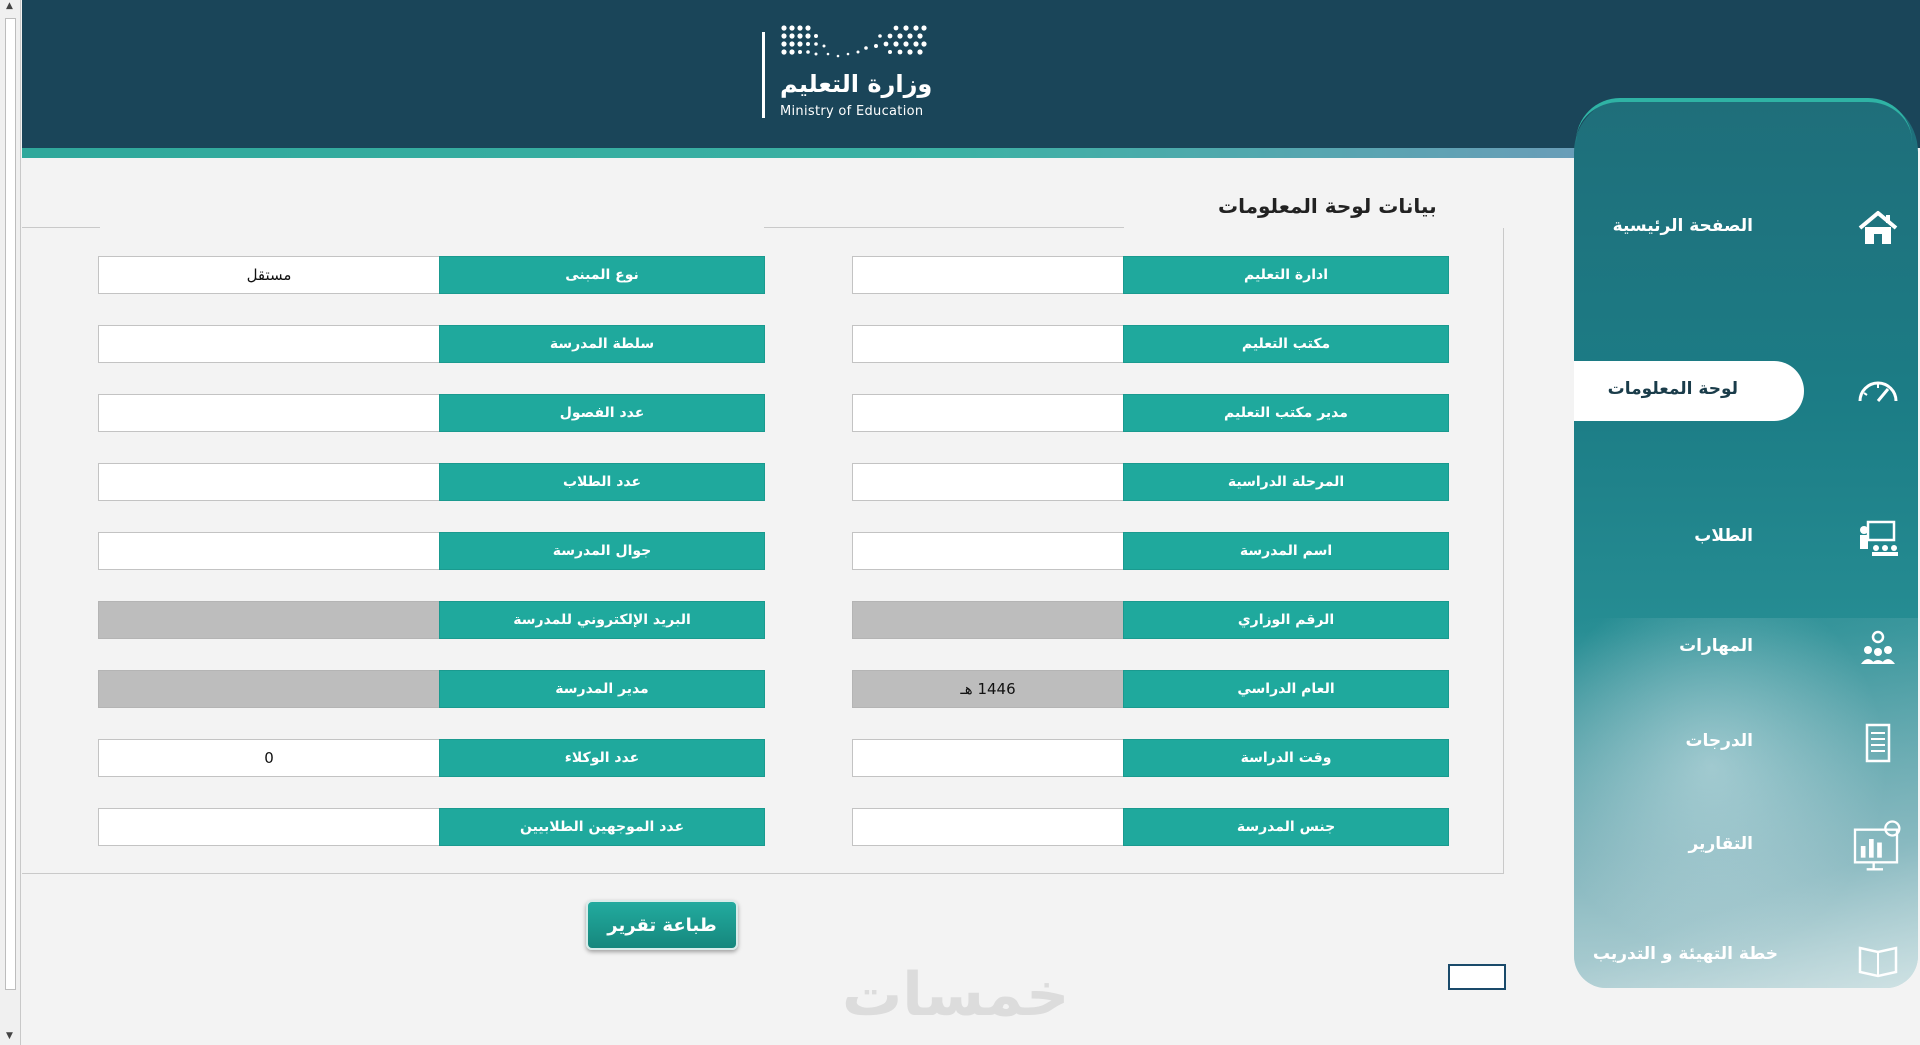 Image resolution: width=1920 pixels, height=1045 pixels. What do you see at coordinates (802, 153) in the screenshot?
I see `header-accent-line` at bounding box center [802, 153].